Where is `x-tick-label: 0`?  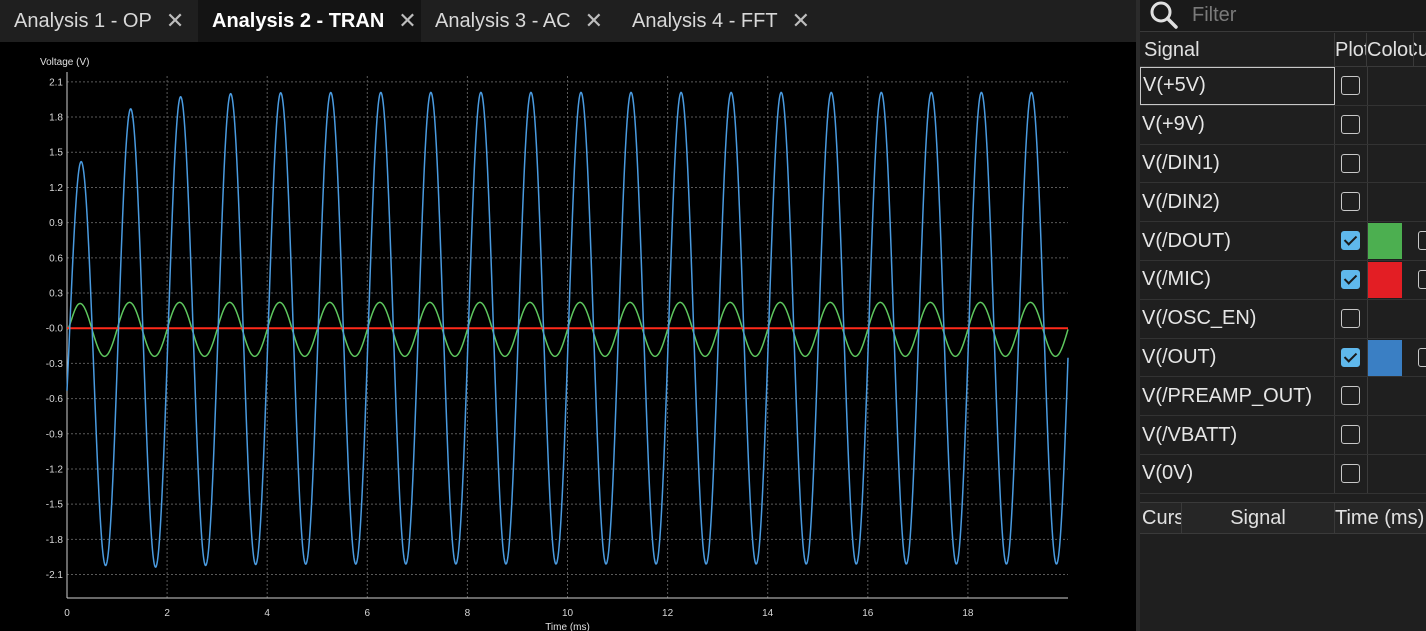
x-tick-label: 0 is located at coordinates (67, 613).